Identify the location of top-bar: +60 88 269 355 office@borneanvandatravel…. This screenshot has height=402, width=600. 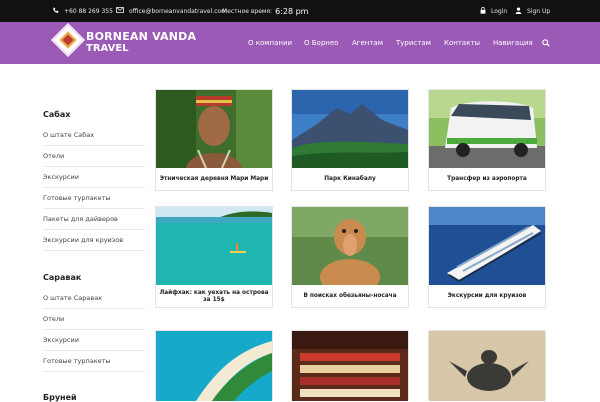
(300, 11).